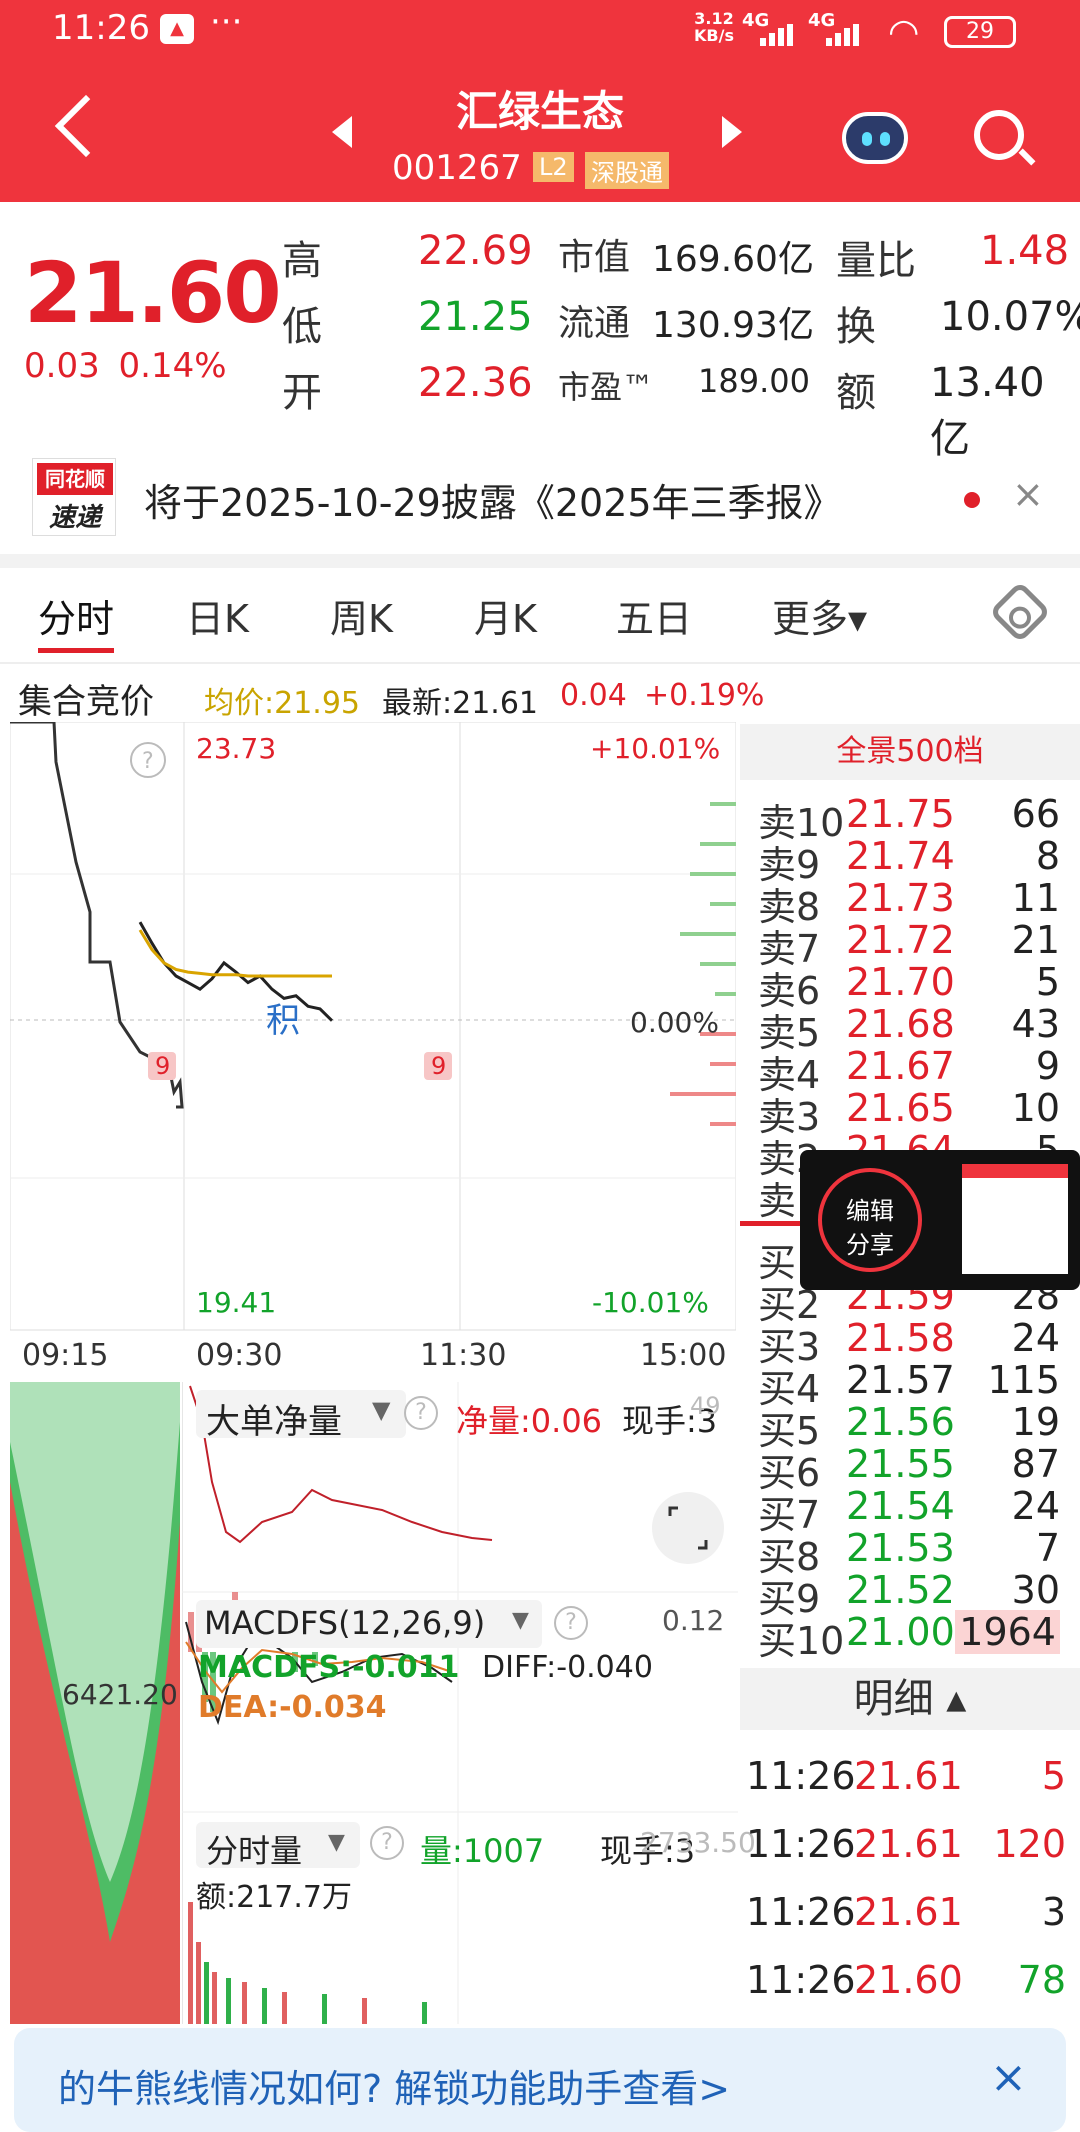 Image resolution: width=1080 pixels, height=2132 pixels. Describe the element at coordinates (732, 132) in the screenshot. I see `next-stock-button` at that location.